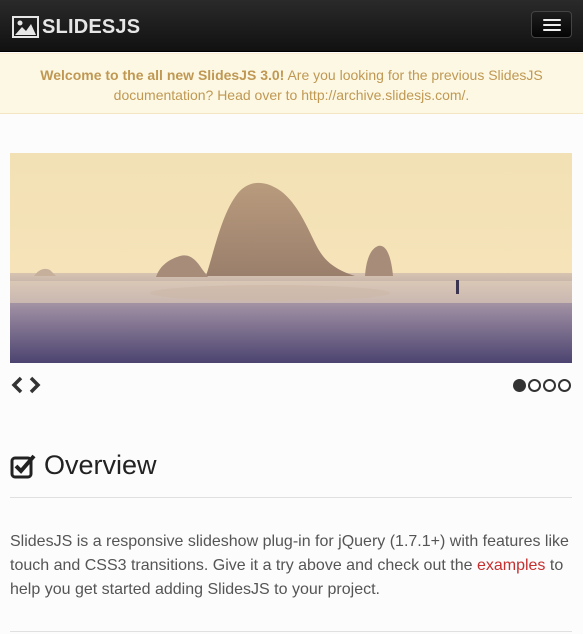 This screenshot has width=583, height=634. What do you see at coordinates (23, 466) in the screenshot?
I see `check-square-icon` at bounding box center [23, 466].